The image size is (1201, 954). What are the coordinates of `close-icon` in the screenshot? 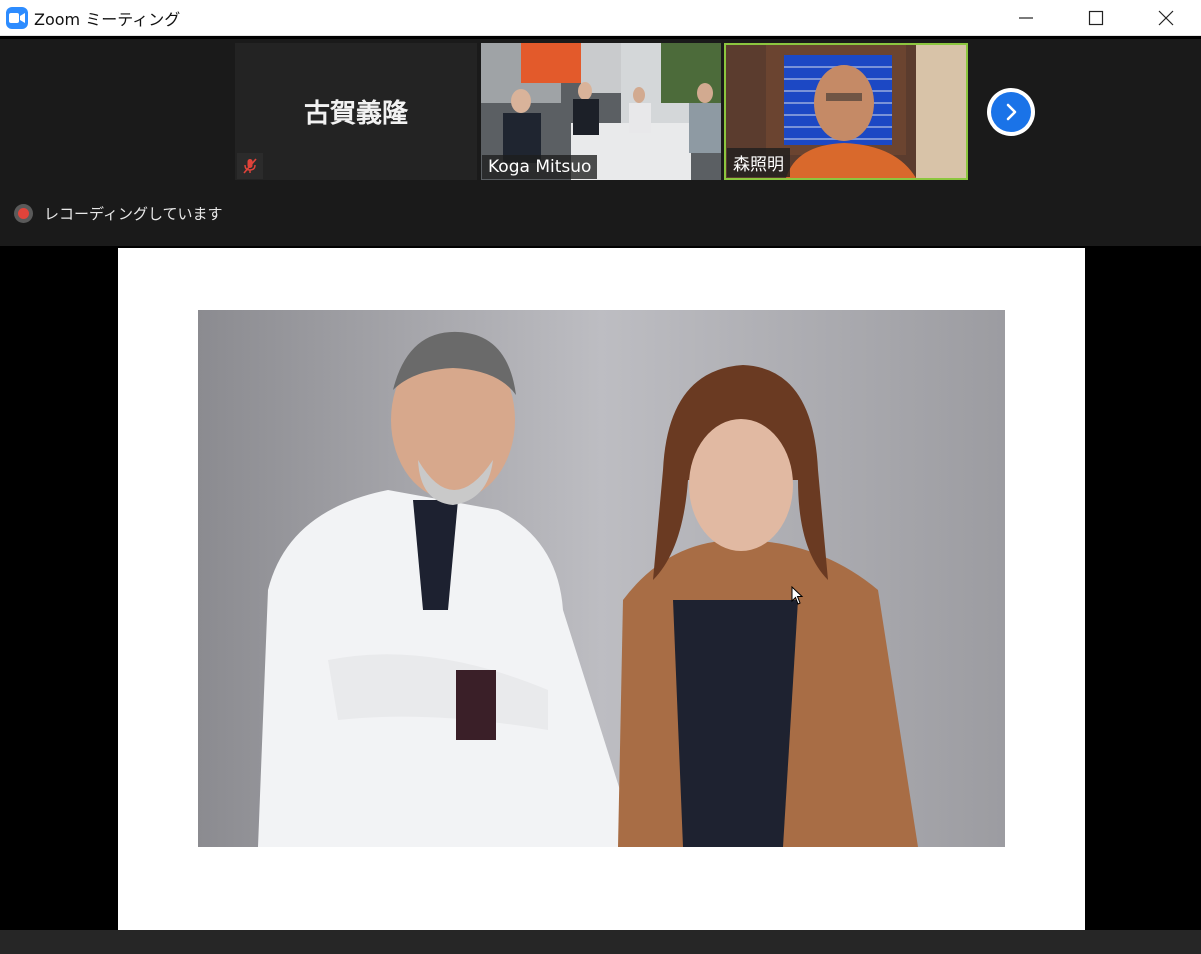 It's located at (1166, 18).